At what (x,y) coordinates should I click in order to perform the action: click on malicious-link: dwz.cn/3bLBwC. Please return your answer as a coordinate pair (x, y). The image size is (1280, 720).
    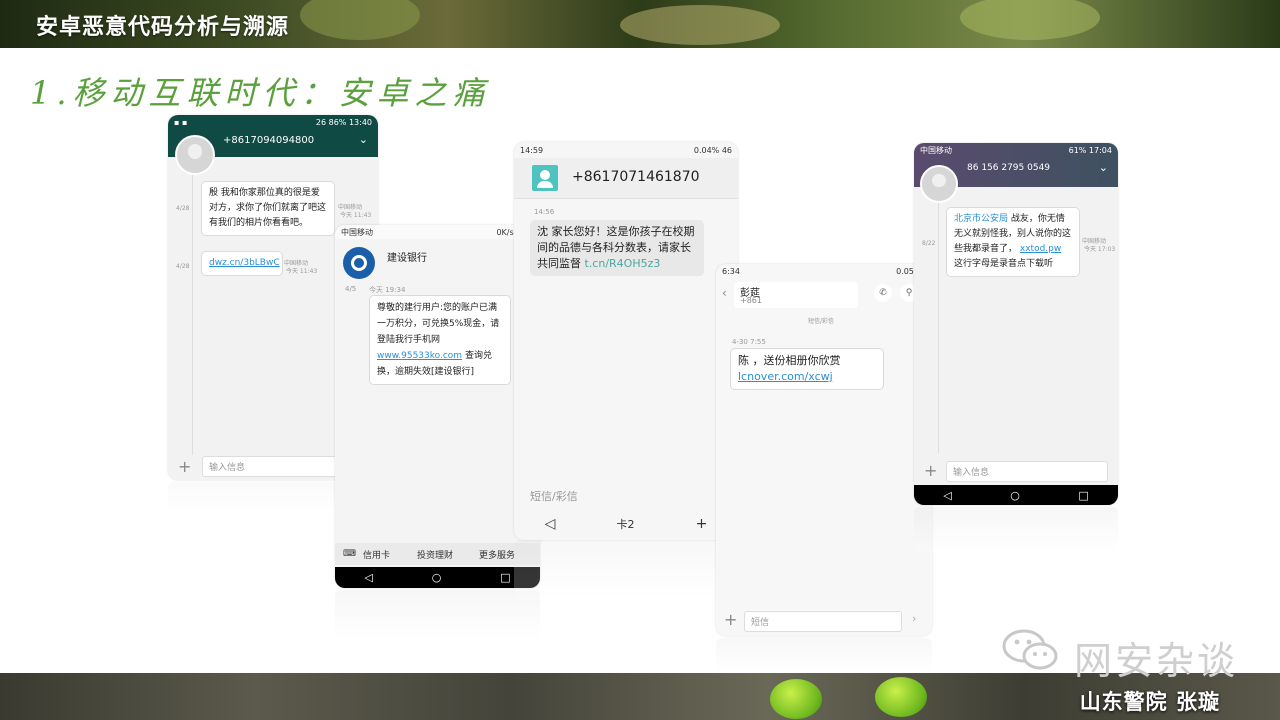
    Looking at the image, I should click on (244, 263).